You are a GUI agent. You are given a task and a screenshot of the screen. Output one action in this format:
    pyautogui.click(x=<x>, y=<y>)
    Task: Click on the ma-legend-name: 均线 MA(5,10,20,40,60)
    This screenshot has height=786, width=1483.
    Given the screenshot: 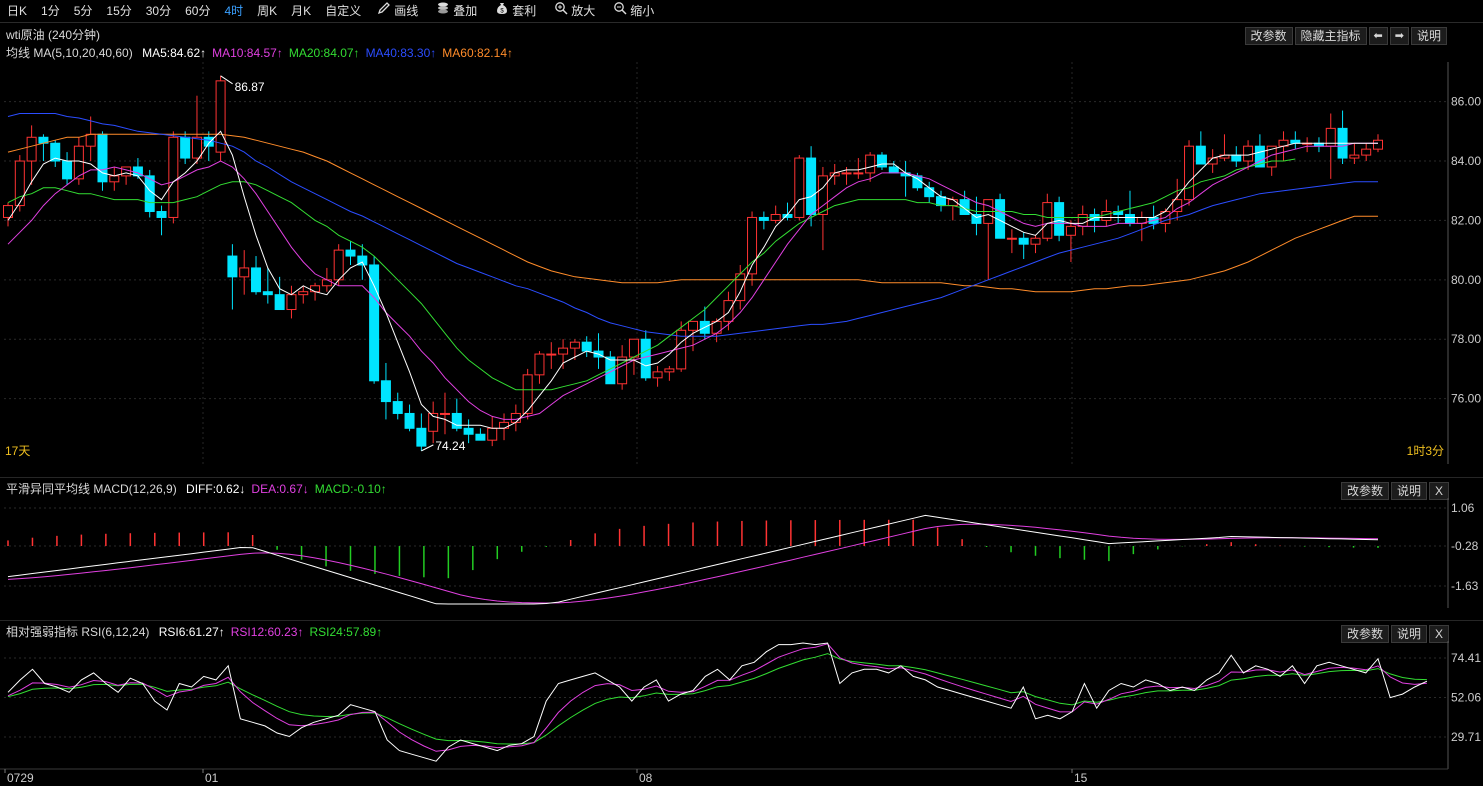 What is the action you would take?
    pyautogui.click(x=69, y=53)
    